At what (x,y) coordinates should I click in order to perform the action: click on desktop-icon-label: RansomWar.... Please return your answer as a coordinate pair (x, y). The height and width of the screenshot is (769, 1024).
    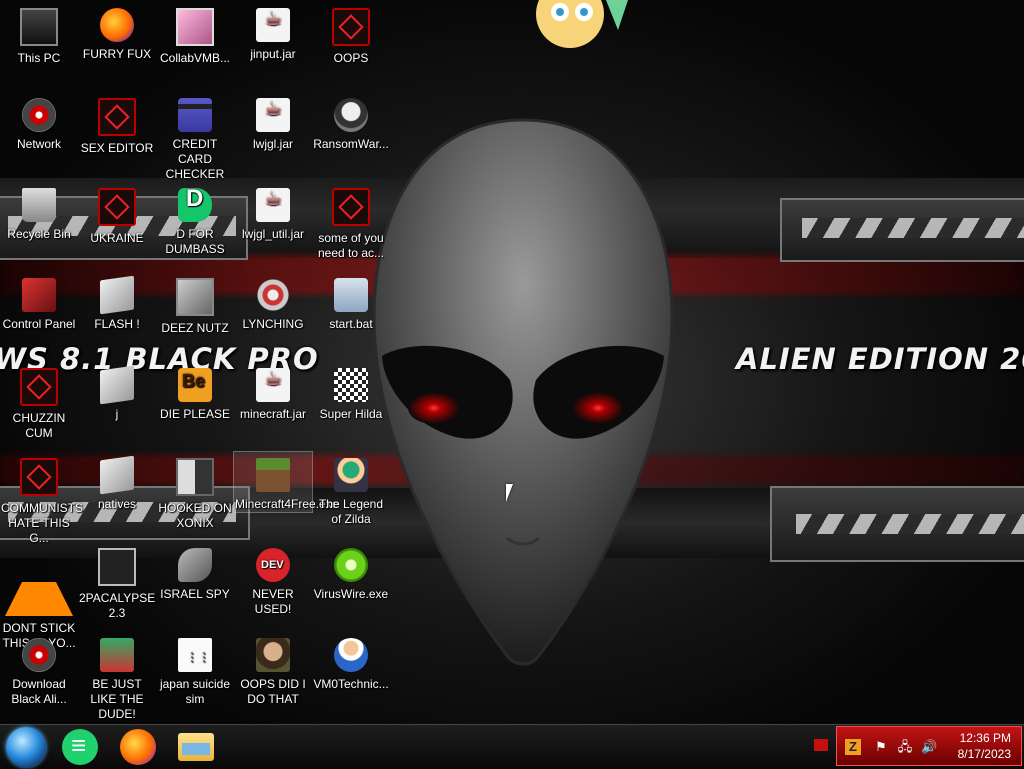
    Looking at the image, I should click on (351, 144).